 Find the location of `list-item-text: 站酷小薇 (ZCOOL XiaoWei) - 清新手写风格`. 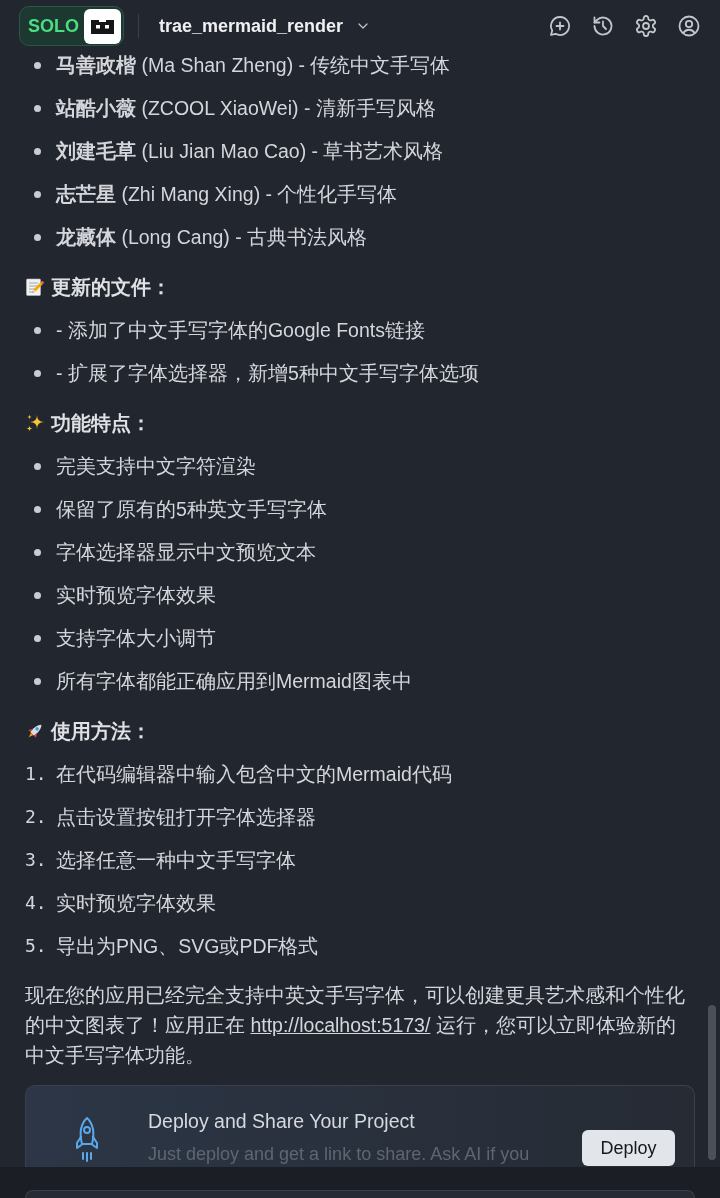

list-item-text: 站酷小薇 (ZCOOL XiaoWei) - 清新手写风格 is located at coordinates (246, 108).